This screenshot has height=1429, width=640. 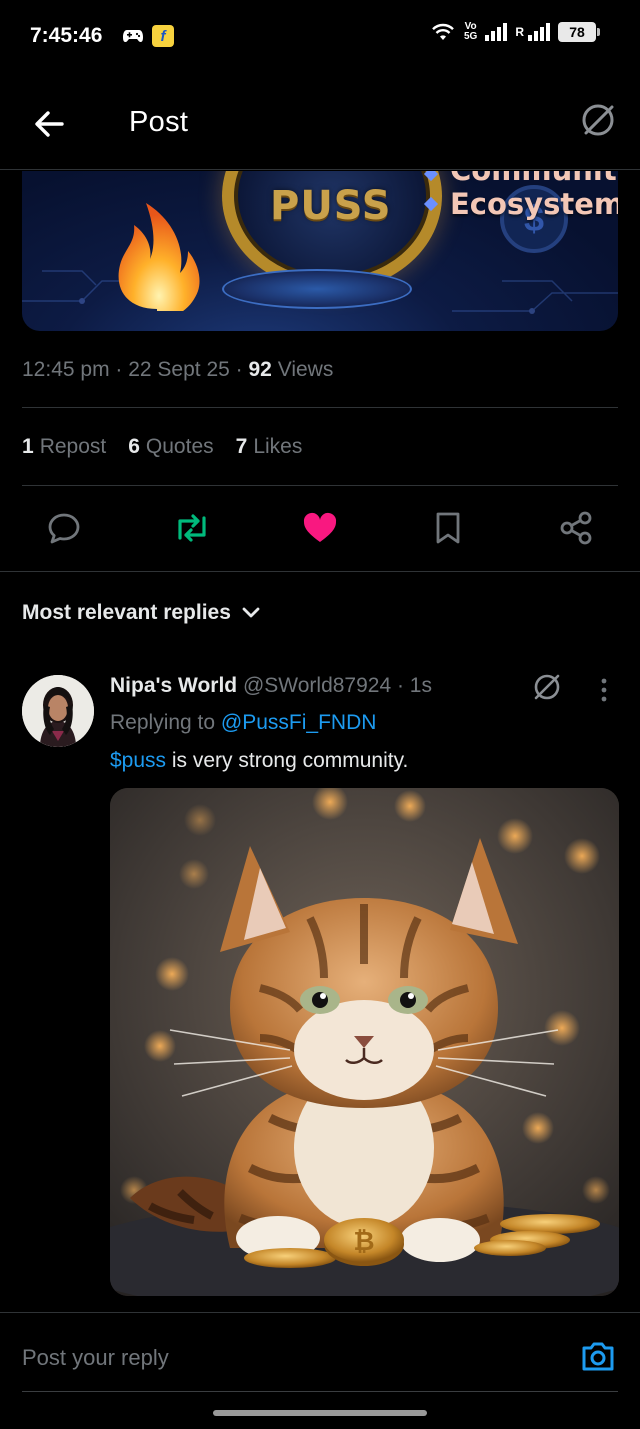 I want to click on flipkart-icon: f, so click(x=163, y=36).